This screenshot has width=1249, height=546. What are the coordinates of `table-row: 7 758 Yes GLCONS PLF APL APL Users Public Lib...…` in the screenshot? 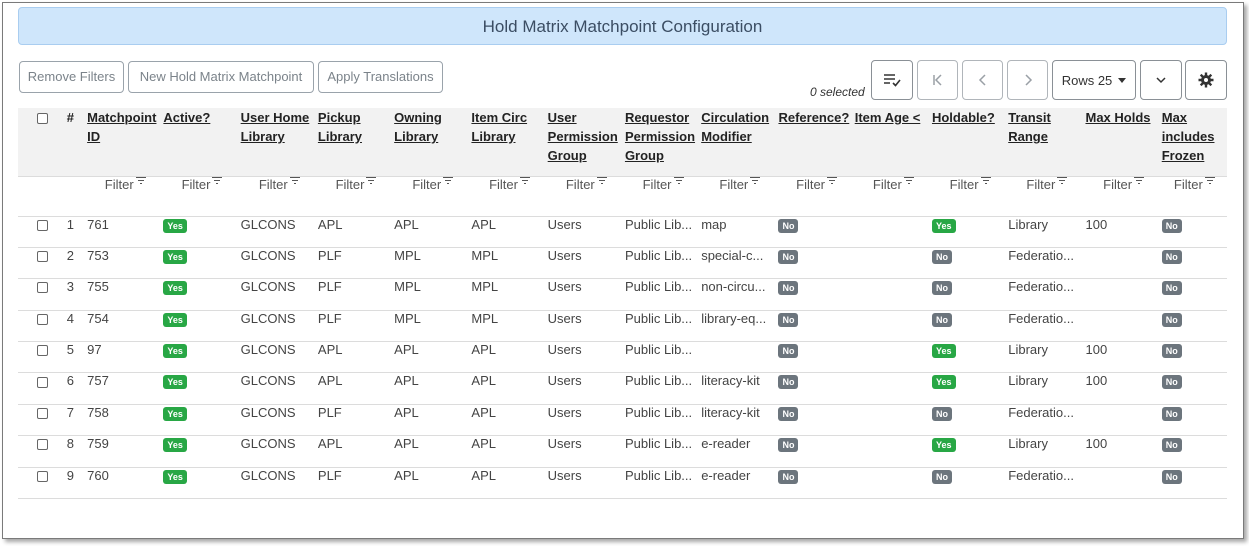 It's located at (622, 420).